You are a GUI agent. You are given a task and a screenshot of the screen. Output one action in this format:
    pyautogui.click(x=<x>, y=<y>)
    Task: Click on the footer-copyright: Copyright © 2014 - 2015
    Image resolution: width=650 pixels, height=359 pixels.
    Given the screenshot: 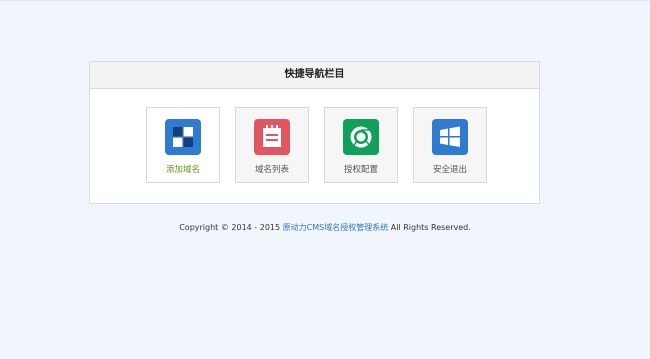 What is the action you would take?
    pyautogui.click(x=231, y=227)
    